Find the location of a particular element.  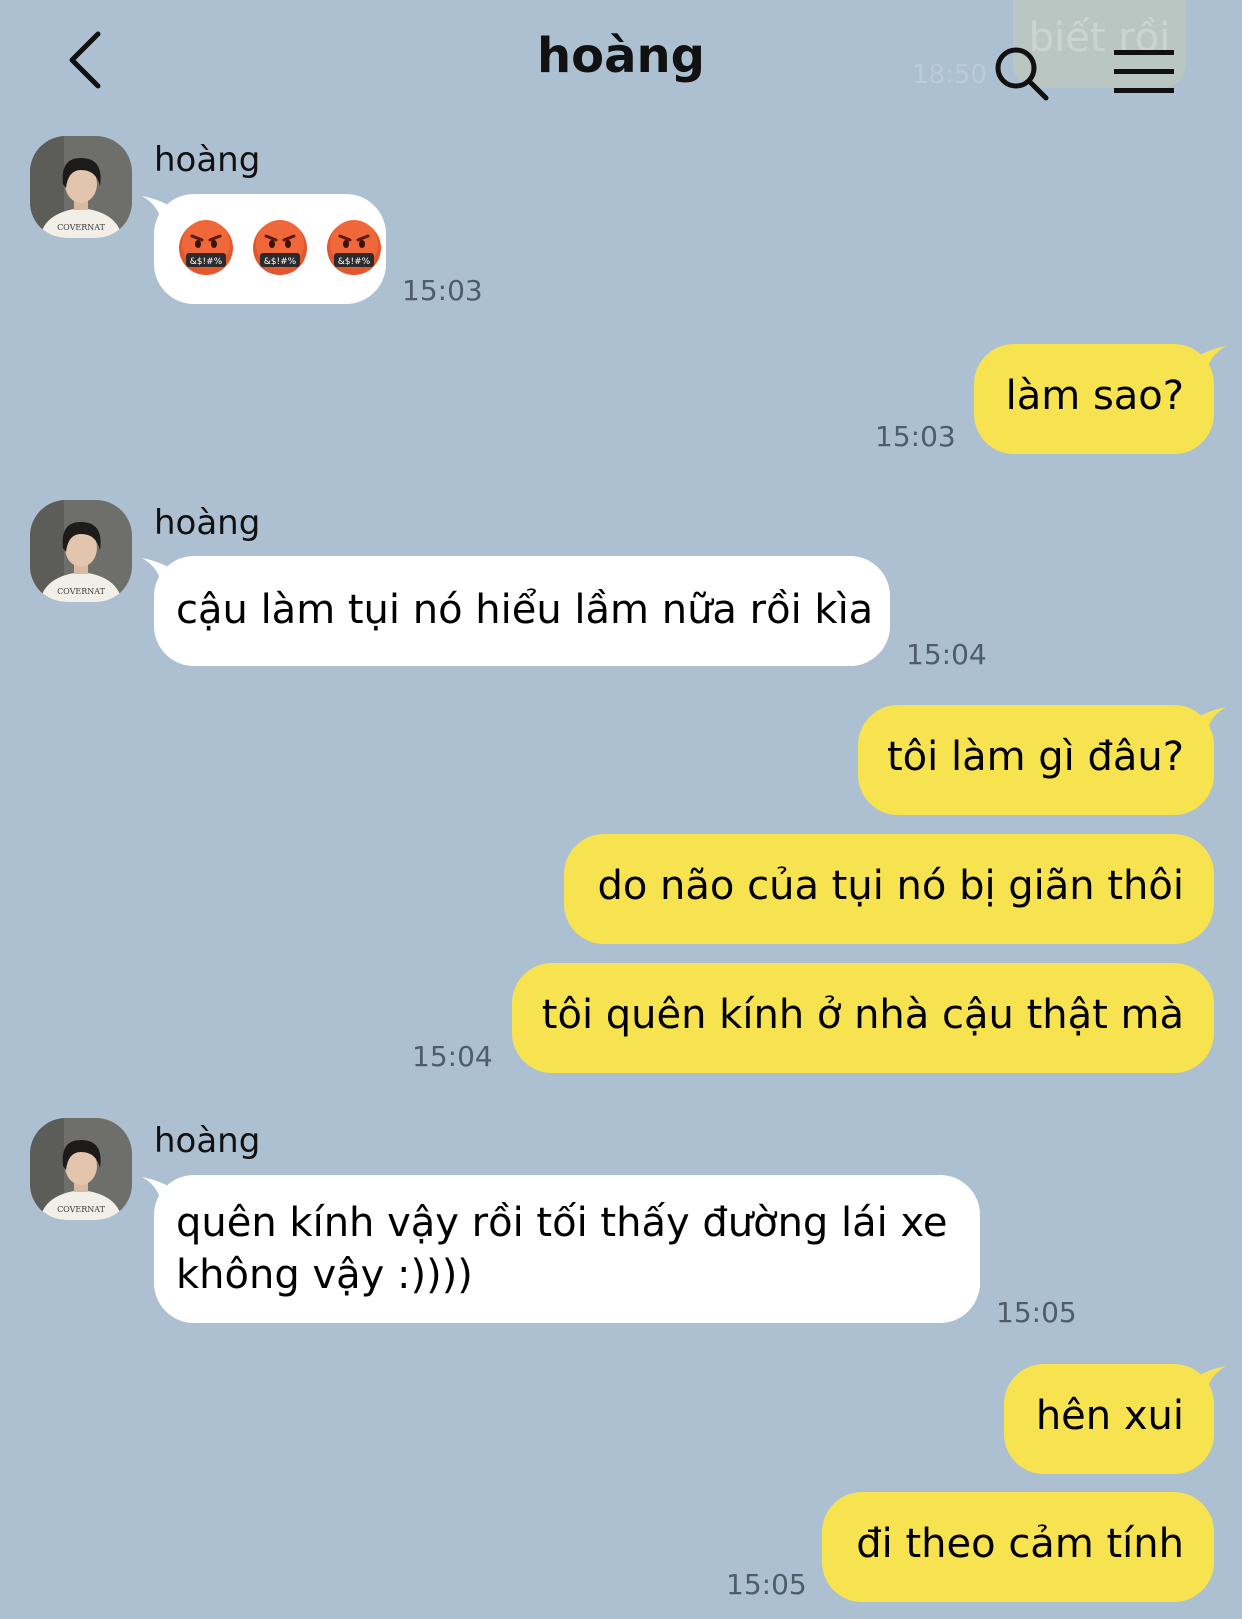

hamburger-menu-icon is located at coordinates (1144, 71).